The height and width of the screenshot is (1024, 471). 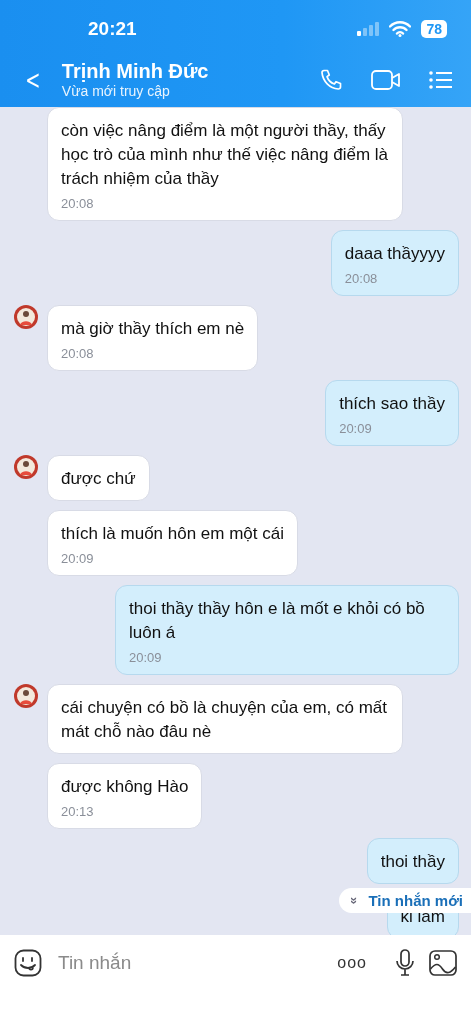 I want to click on phone-call-icon, so click(x=331, y=79).